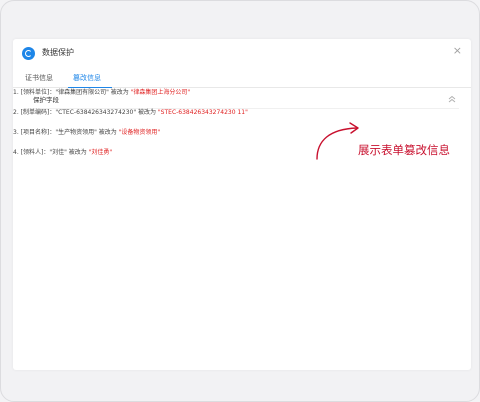  I want to click on change-description: 2. [制单编码]："CTEC-638426343274230" 被改为, so click(85, 112).